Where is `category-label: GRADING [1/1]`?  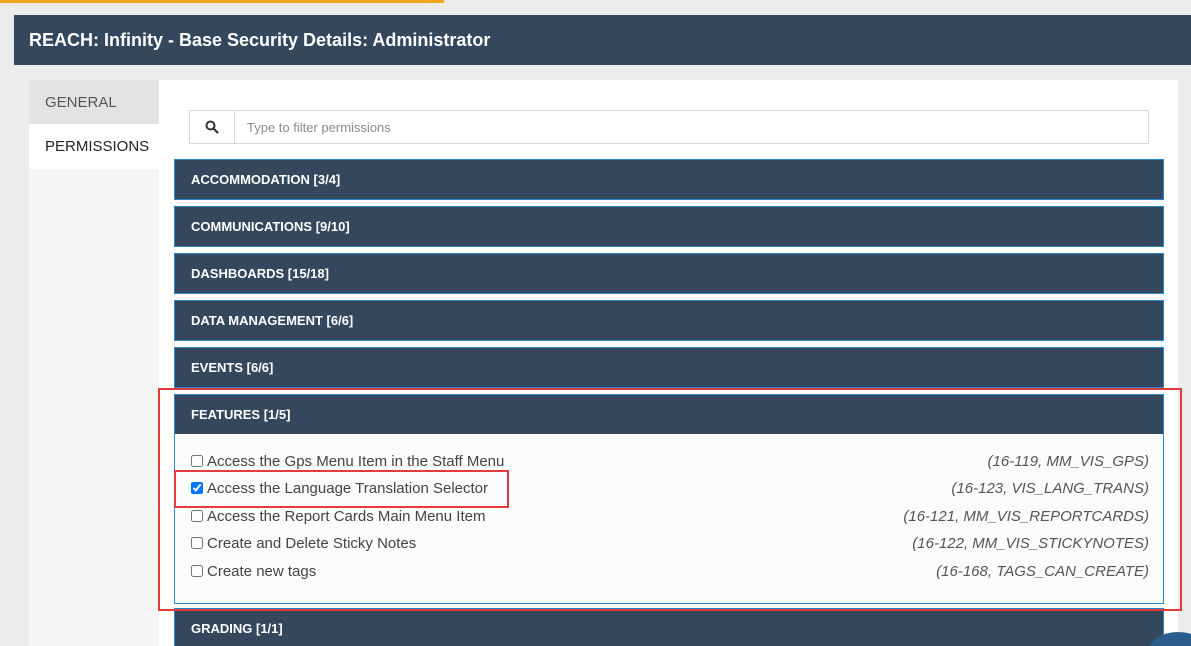 category-label: GRADING [1/1] is located at coordinates (237, 628).